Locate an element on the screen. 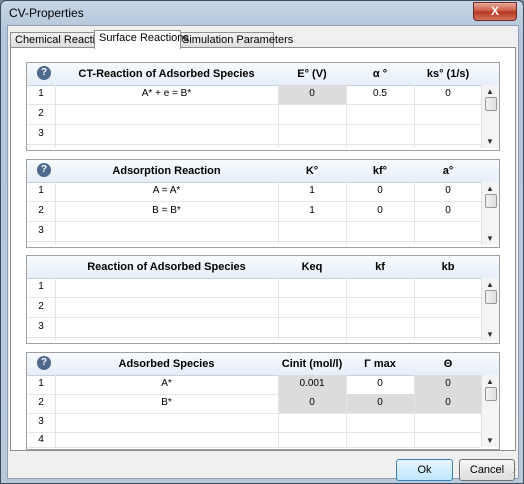 This screenshot has height=484, width=524. col-header-reaction: Reaction of Adsorbed Species is located at coordinates (166, 267).